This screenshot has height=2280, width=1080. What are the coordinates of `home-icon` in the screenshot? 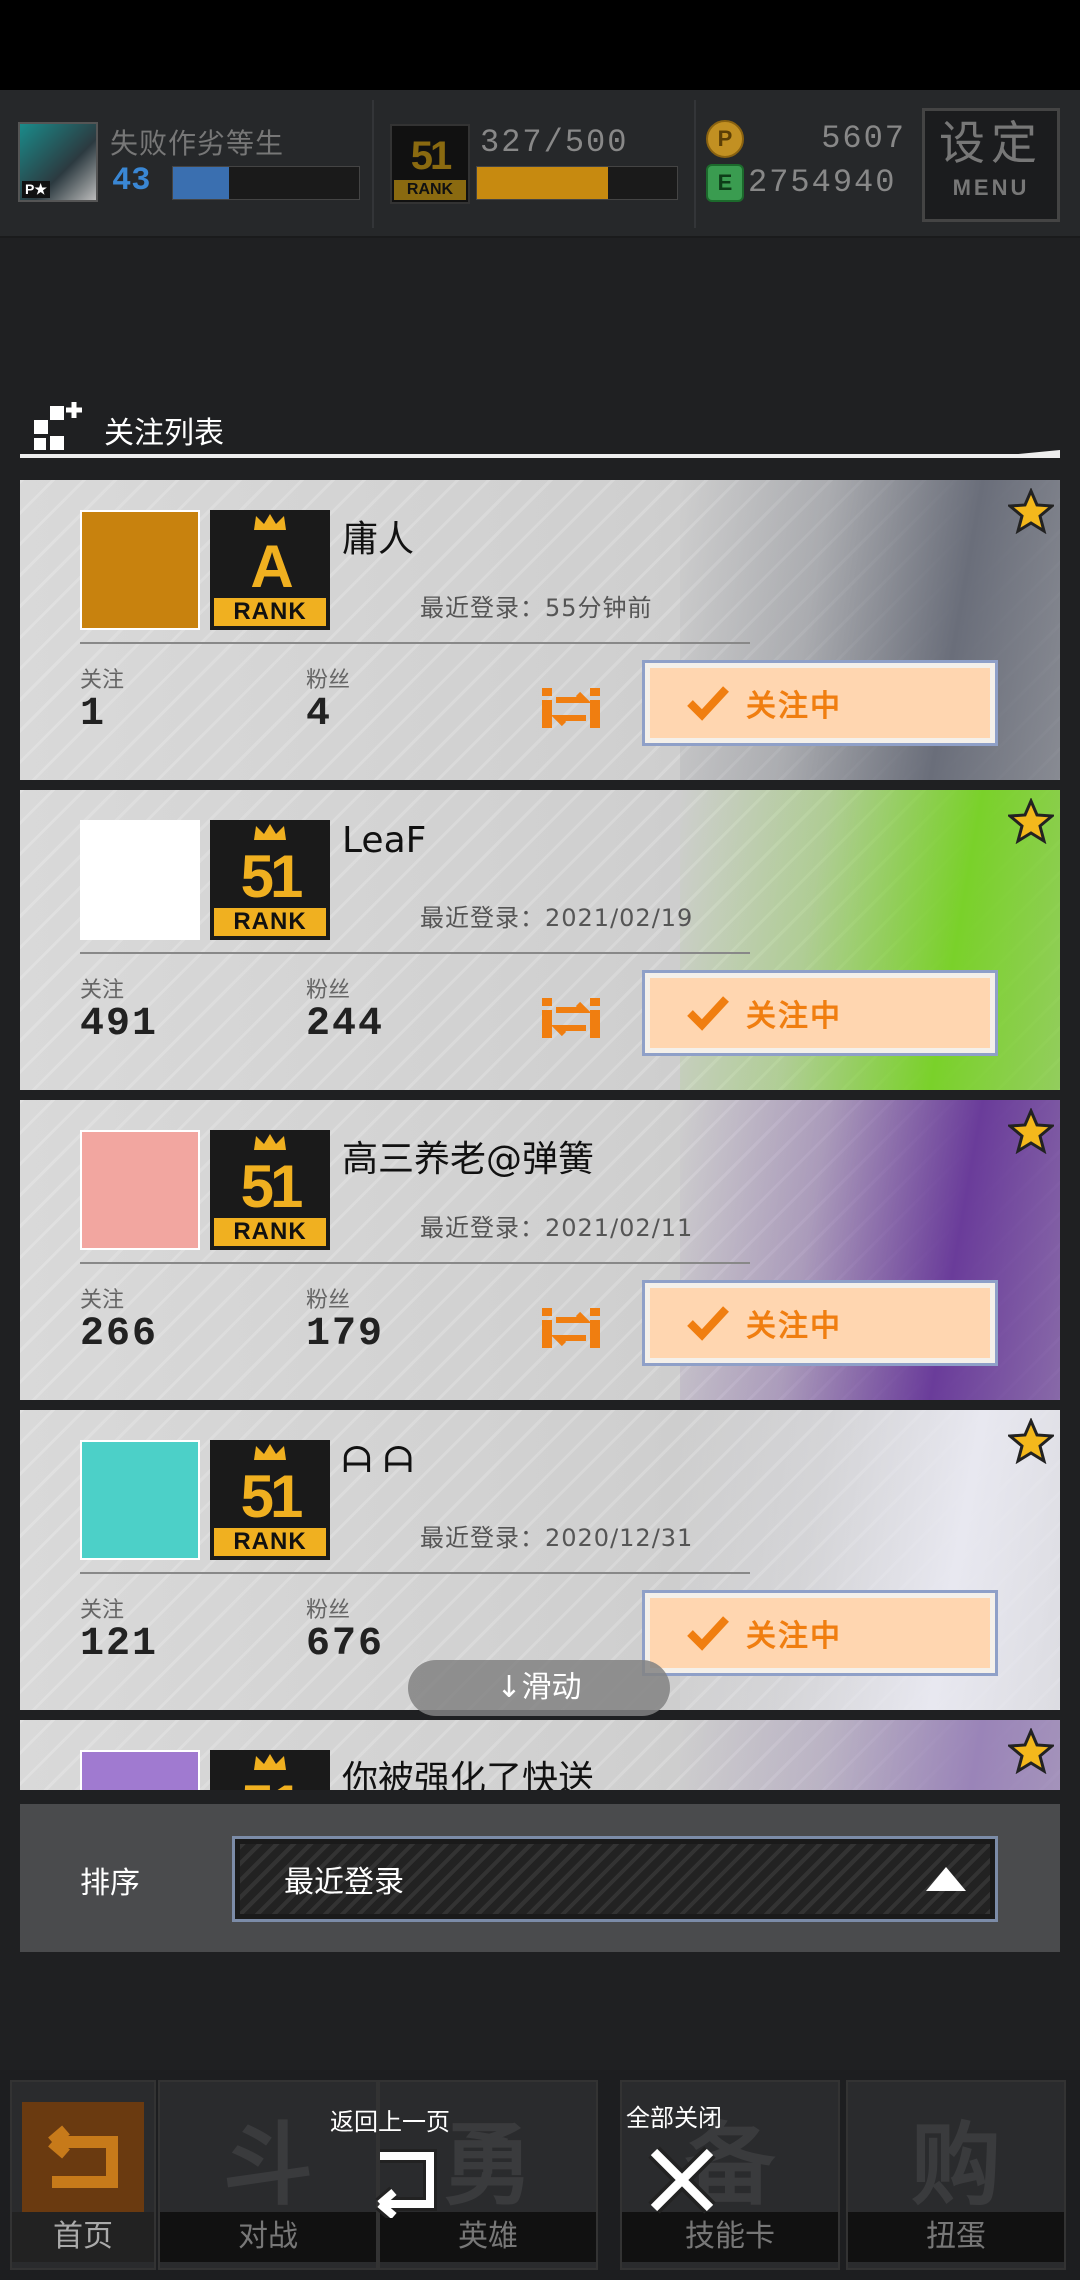 It's located at (83, 2157).